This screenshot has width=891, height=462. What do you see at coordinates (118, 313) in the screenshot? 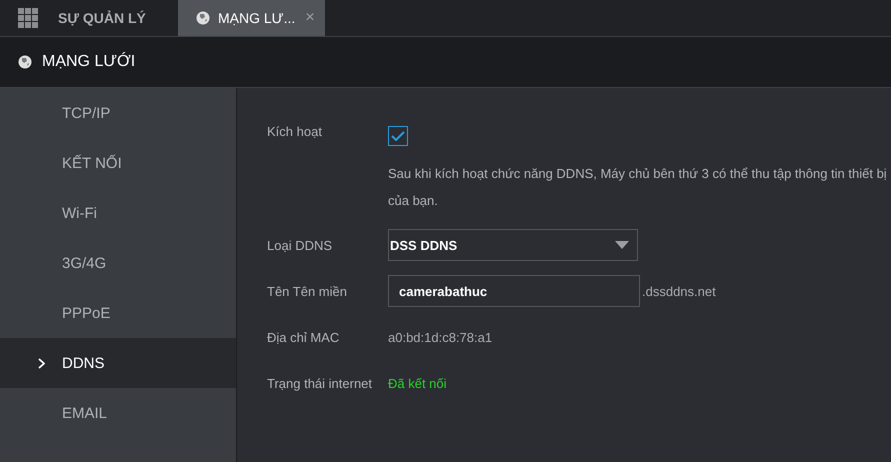
I see `sidebar-item: PPPoE` at bounding box center [118, 313].